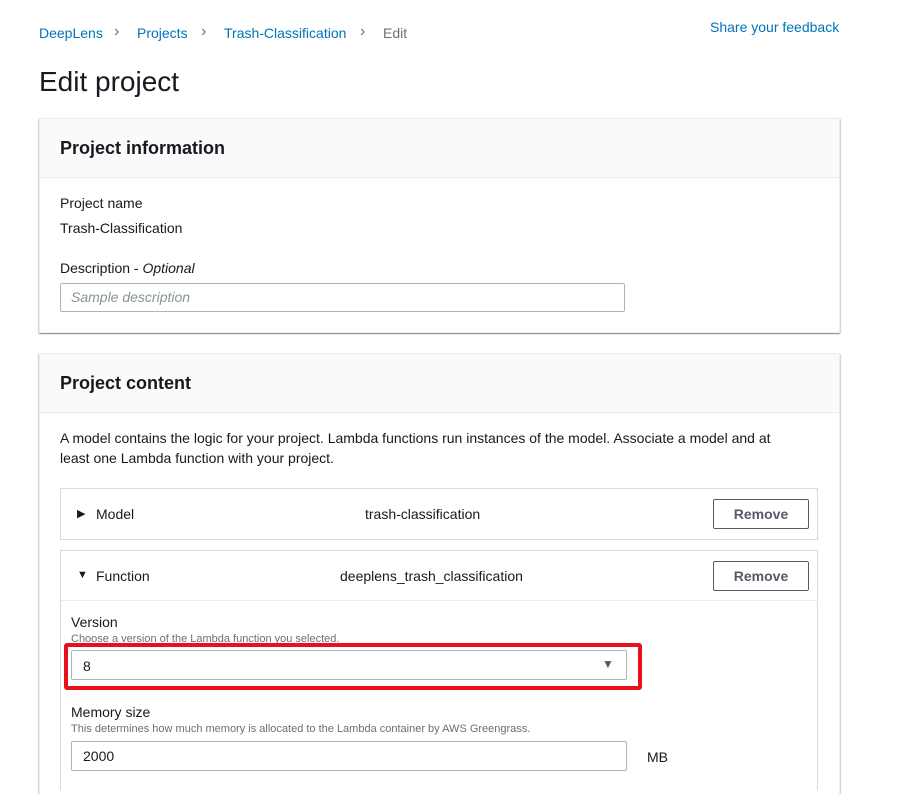 This screenshot has height=794, width=922. What do you see at coordinates (121, 228) in the screenshot?
I see `project-name-value: Trash-Classification` at bounding box center [121, 228].